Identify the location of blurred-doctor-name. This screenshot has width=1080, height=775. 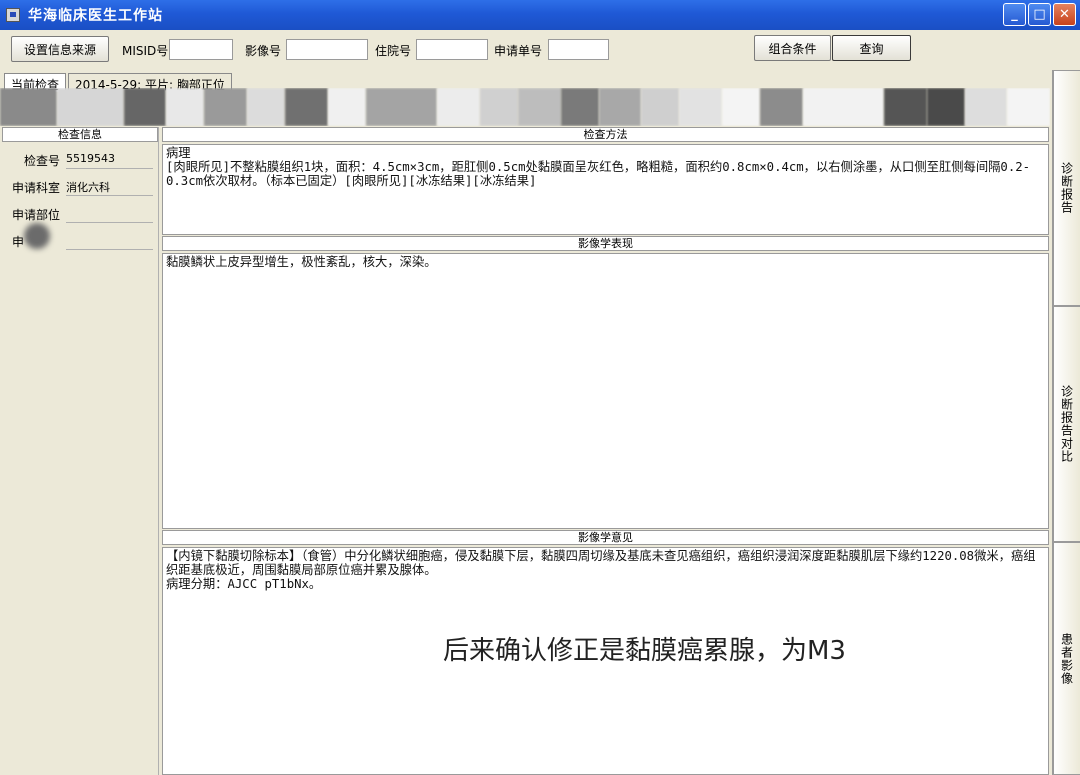
(37, 236).